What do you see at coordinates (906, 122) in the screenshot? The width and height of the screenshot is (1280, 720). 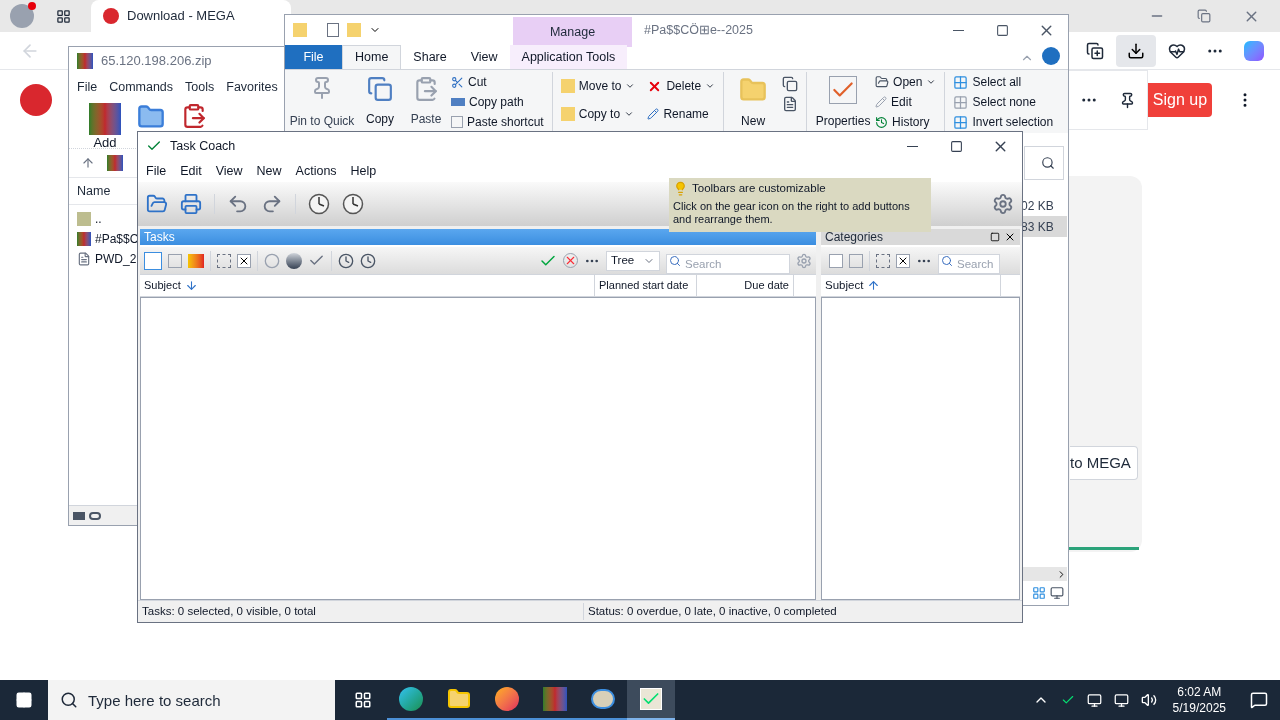 I see `history-button: History` at bounding box center [906, 122].